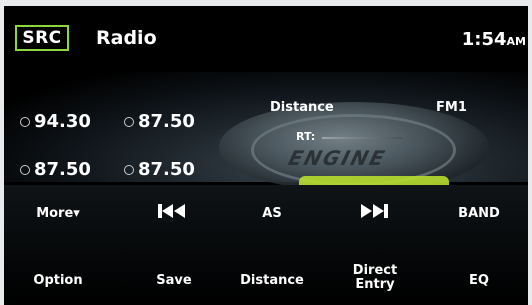 The image size is (532, 305). What do you see at coordinates (58, 214) in the screenshot?
I see `more-button: More▾` at bounding box center [58, 214].